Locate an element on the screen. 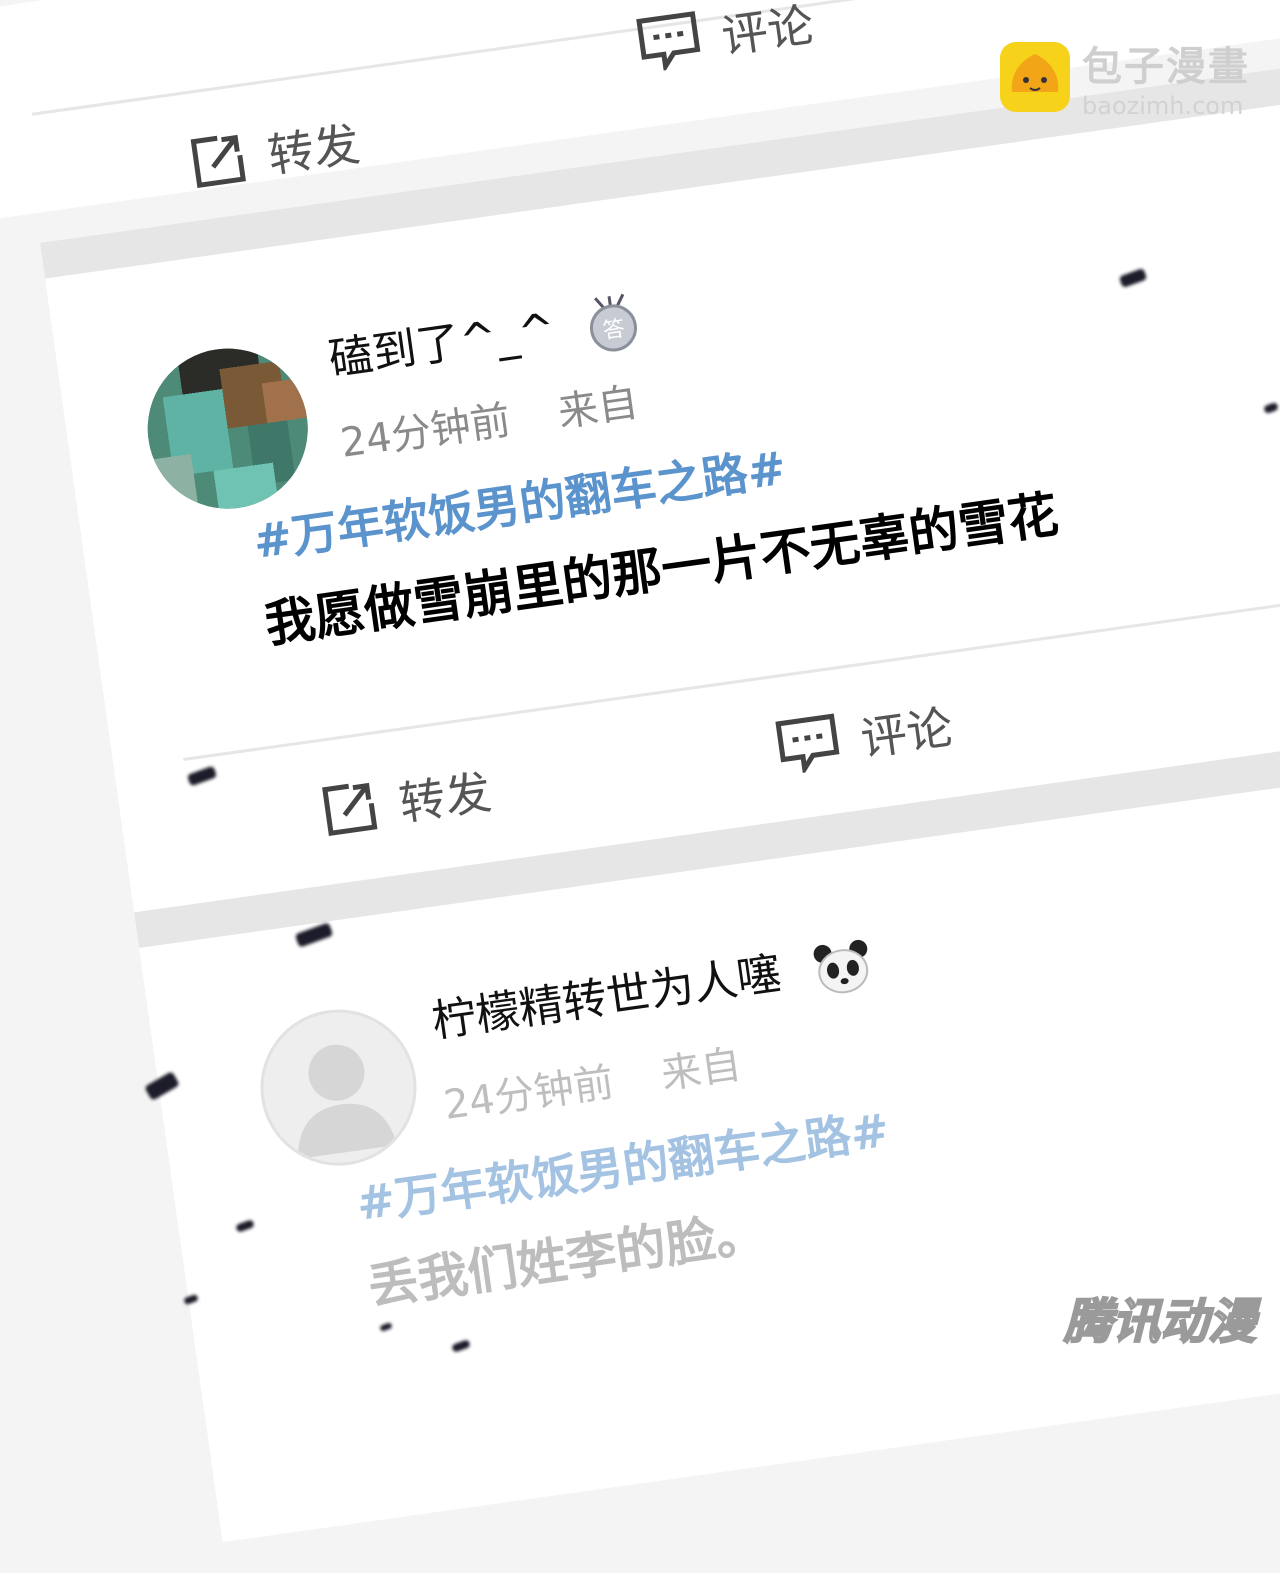  panda-icon is located at coordinates (841, 966).